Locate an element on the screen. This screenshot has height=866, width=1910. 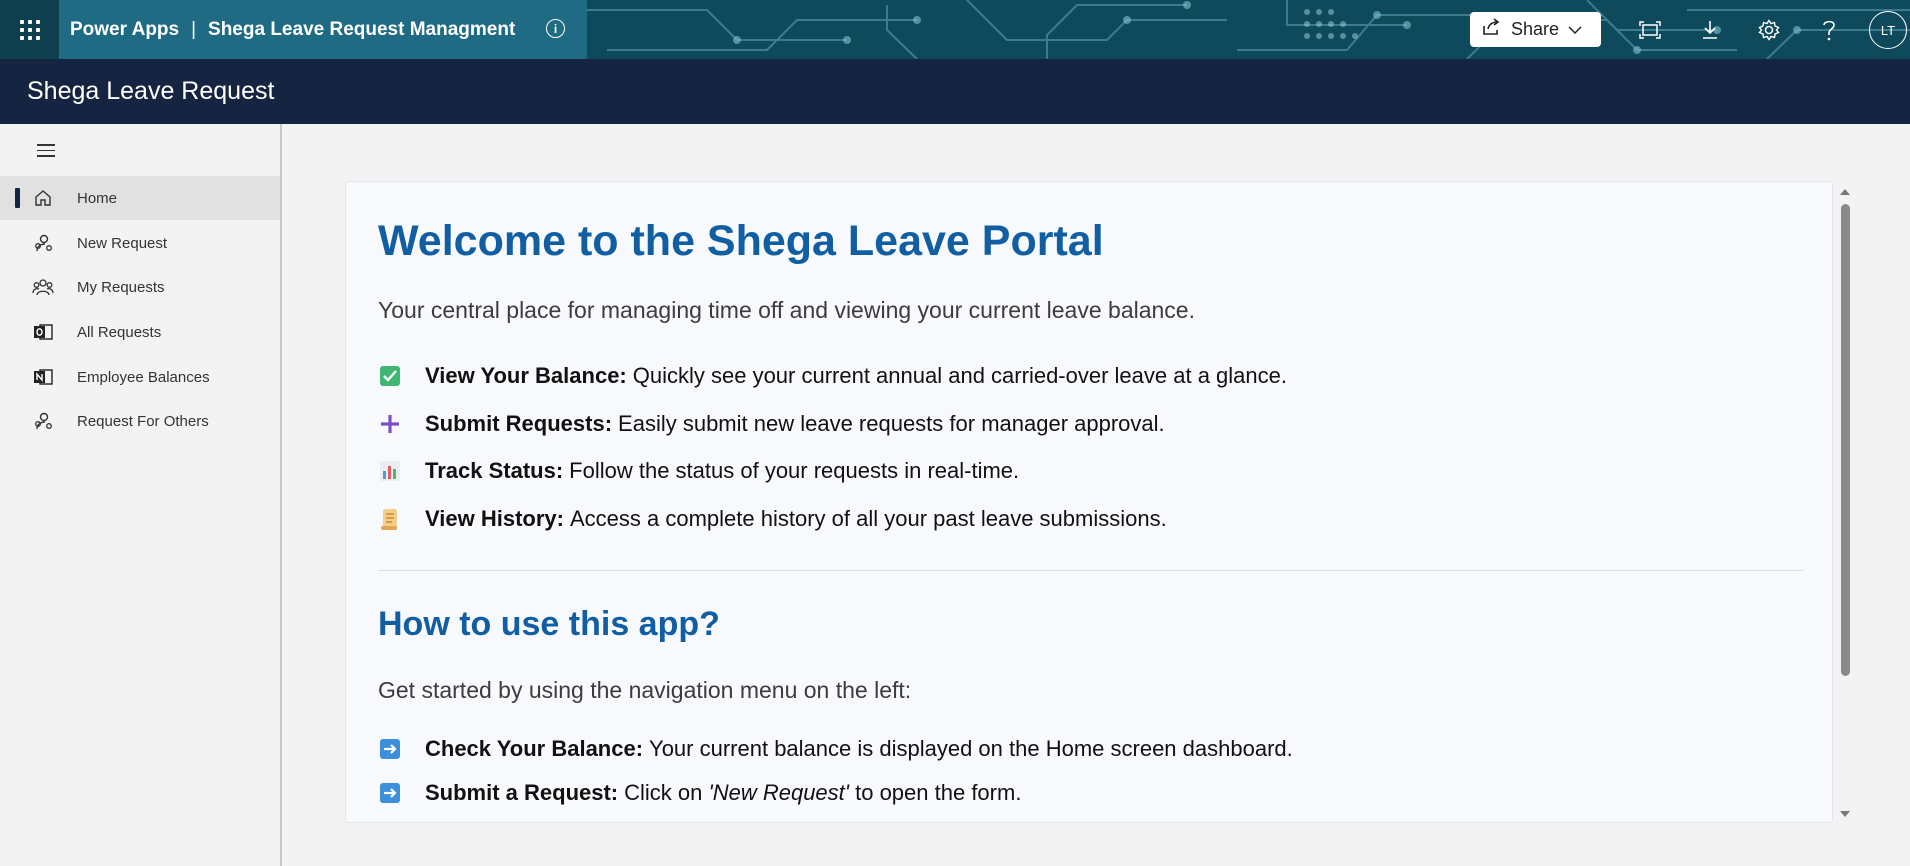
active-indicator is located at coordinates (17, 198).